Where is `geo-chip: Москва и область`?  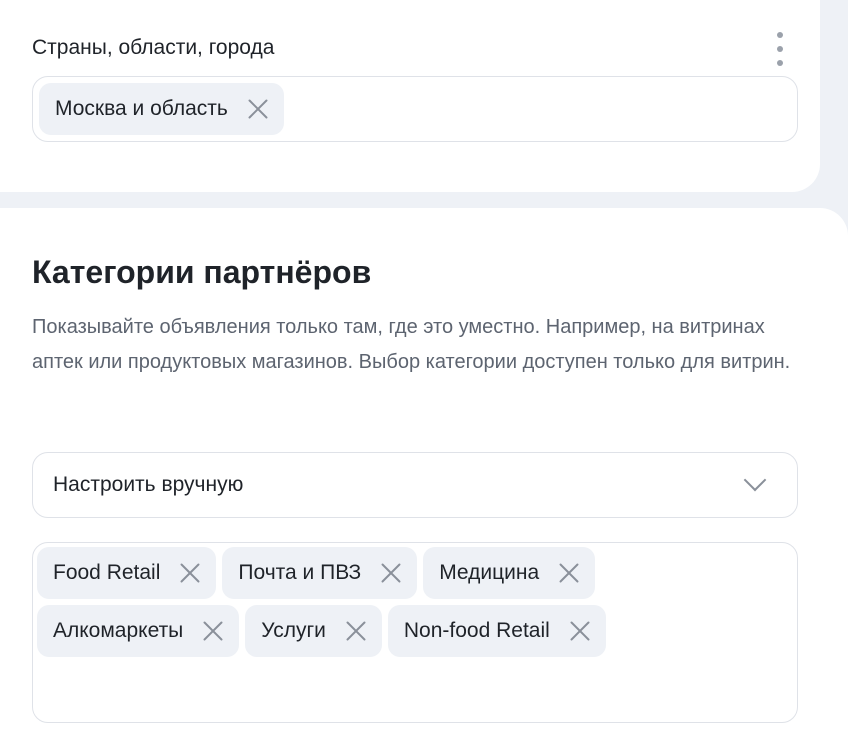 geo-chip: Москва и область is located at coordinates (161, 109).